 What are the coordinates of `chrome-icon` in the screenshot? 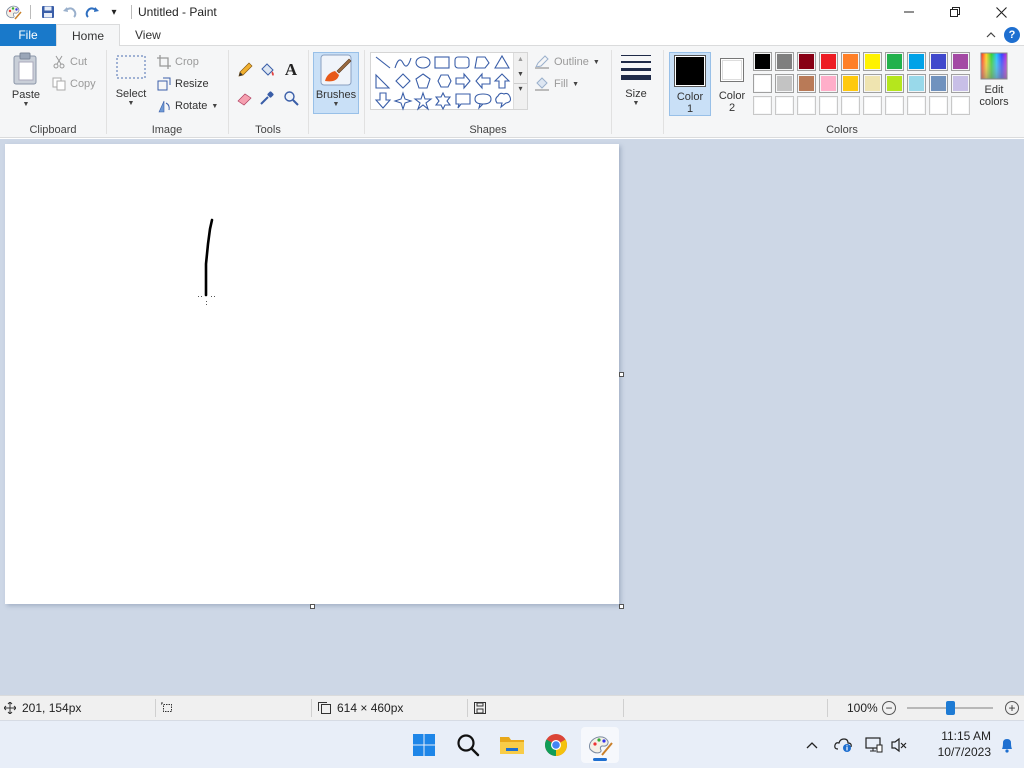 It's located at (556, 745).